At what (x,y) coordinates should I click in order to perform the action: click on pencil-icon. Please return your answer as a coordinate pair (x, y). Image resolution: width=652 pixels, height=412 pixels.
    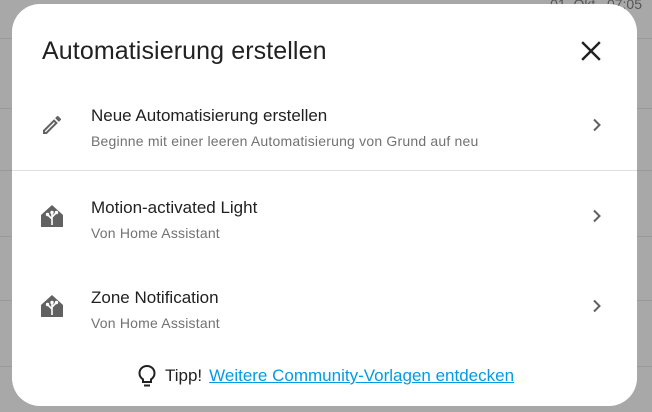
    Looking at the image, I should click on (52, 125).